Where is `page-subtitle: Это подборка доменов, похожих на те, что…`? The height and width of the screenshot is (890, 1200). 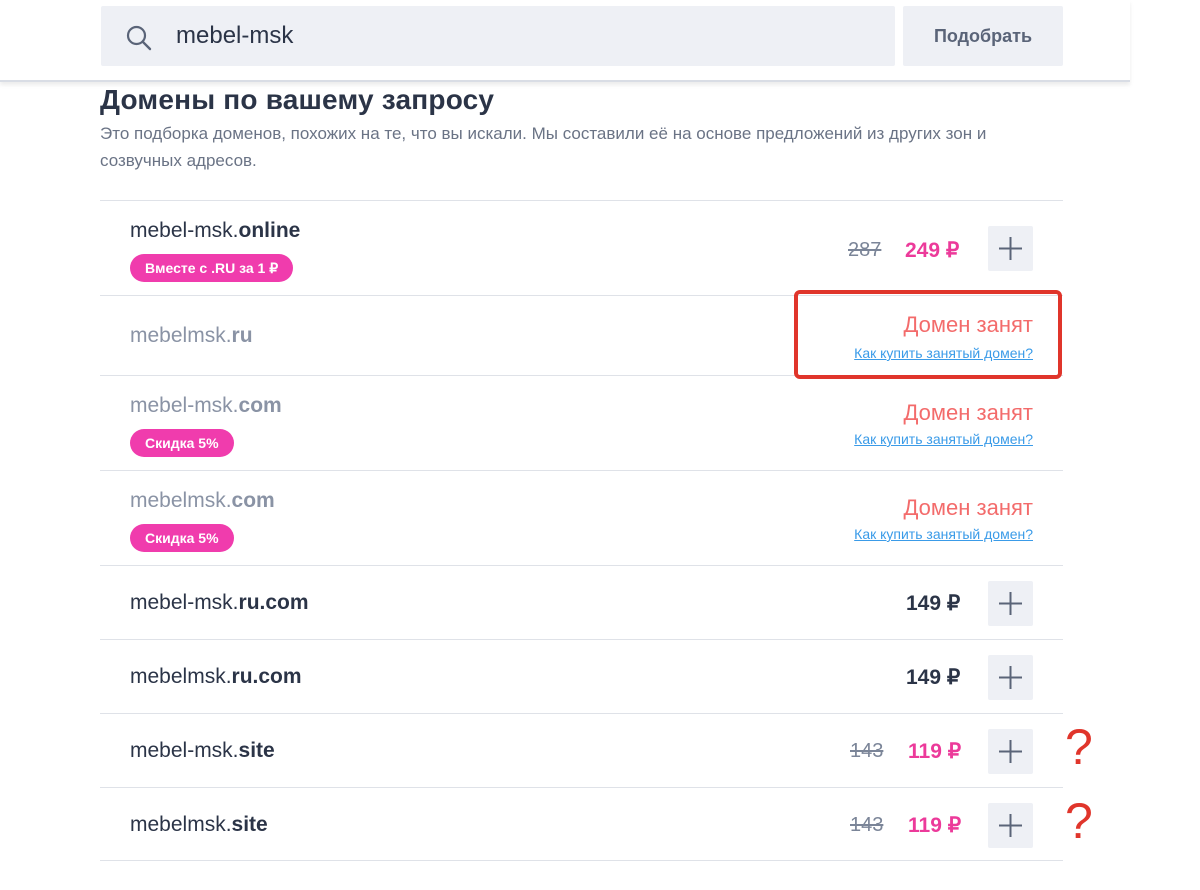 page-subtitle: Это подборка доменов, похожих на те, что… is located at coordinates (543, 147).